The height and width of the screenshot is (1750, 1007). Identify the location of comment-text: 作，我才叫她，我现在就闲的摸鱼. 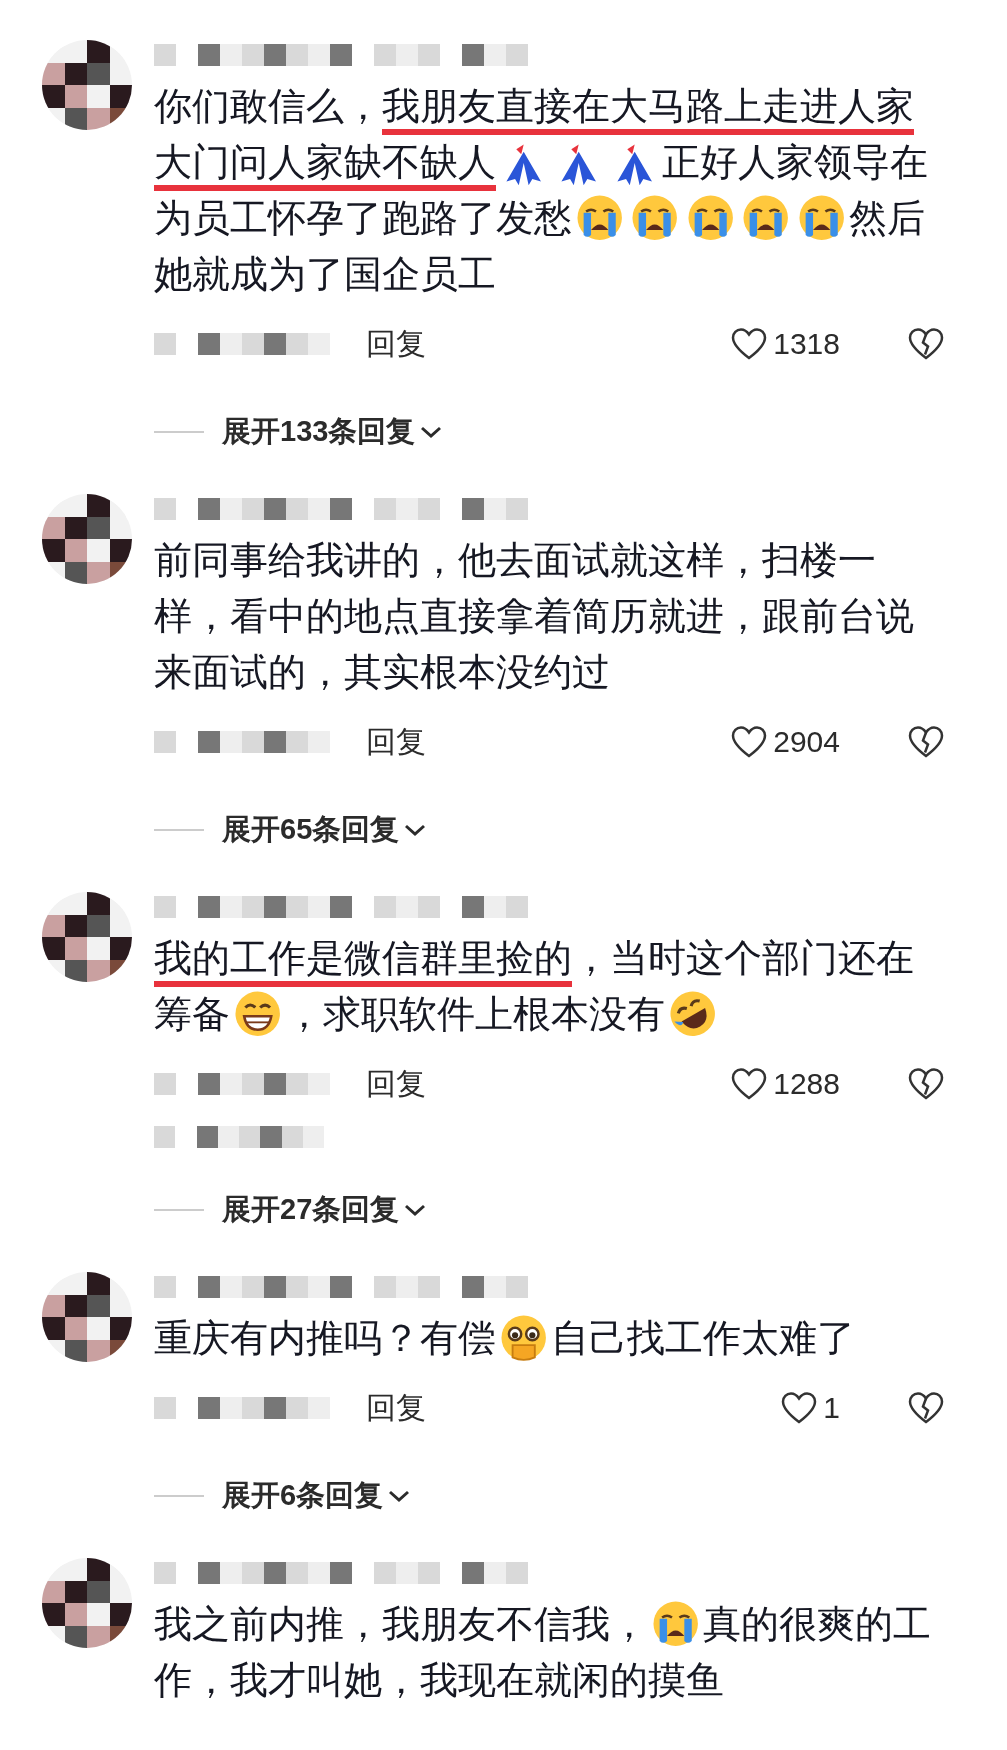
(439, 1680).